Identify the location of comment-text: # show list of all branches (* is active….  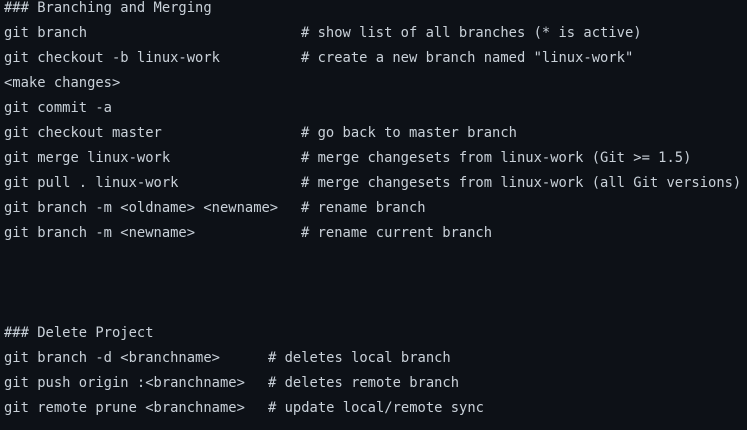
(471, 33).